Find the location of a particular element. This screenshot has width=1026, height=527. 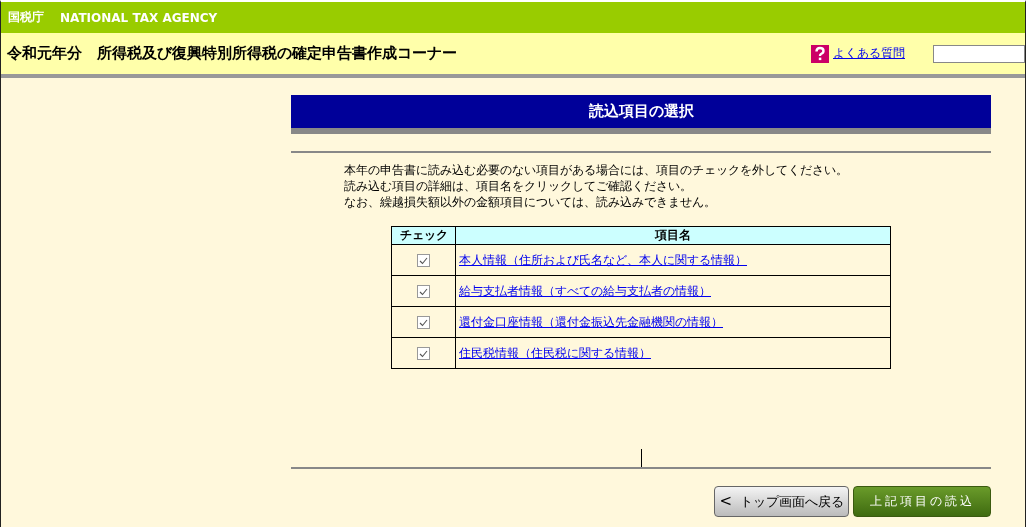

search-field is located at coordinates (979, 53).